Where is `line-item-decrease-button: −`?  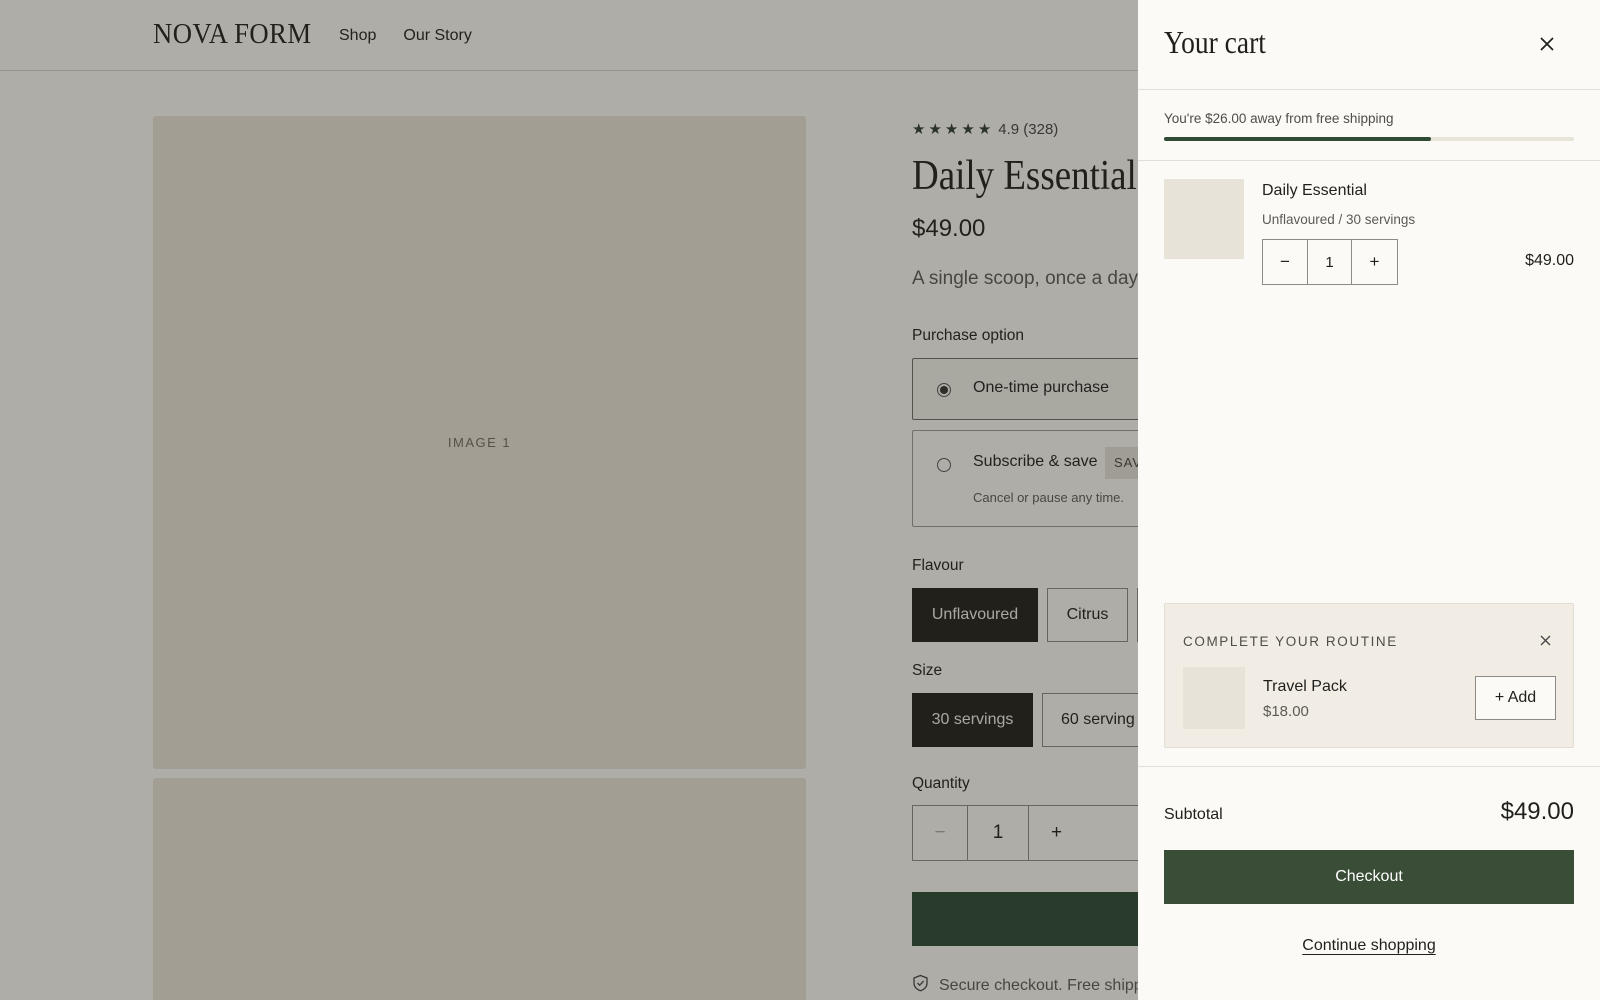
line-item-decrease-button: − is located at coordinates (1285, 262).